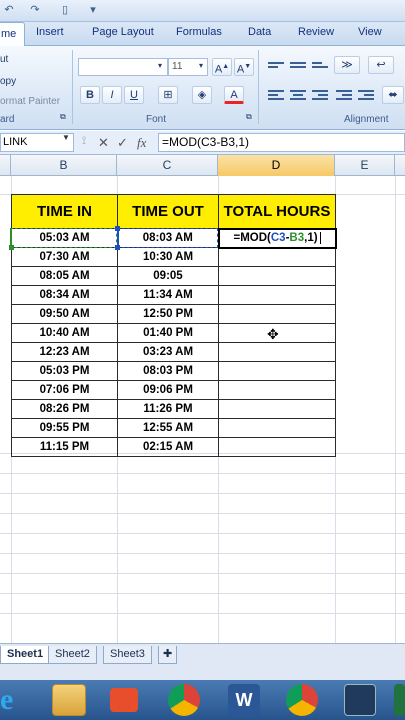 Image resolution: width=405 pixels, height=720 pixels. What do you see at coordinates (25, 655) in the screenshot?
I see `sheet-tab-sheet1: Sheet1` at bounding box center [25, 655].